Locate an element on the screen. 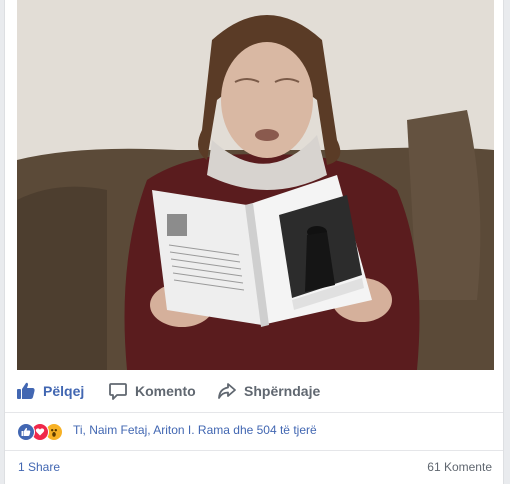  shares-count-link: 1 Share is located at coordinates (39, 467).